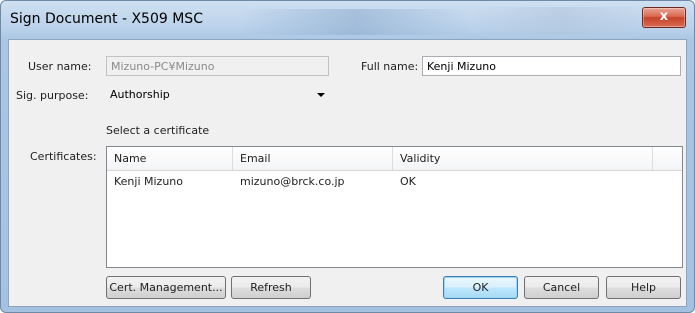 The image size is (695, 313). What do you see at coordinates (390, 66) in the screenshot?
I see `full-name-label: Full name:` at bounding box center [390, 66].